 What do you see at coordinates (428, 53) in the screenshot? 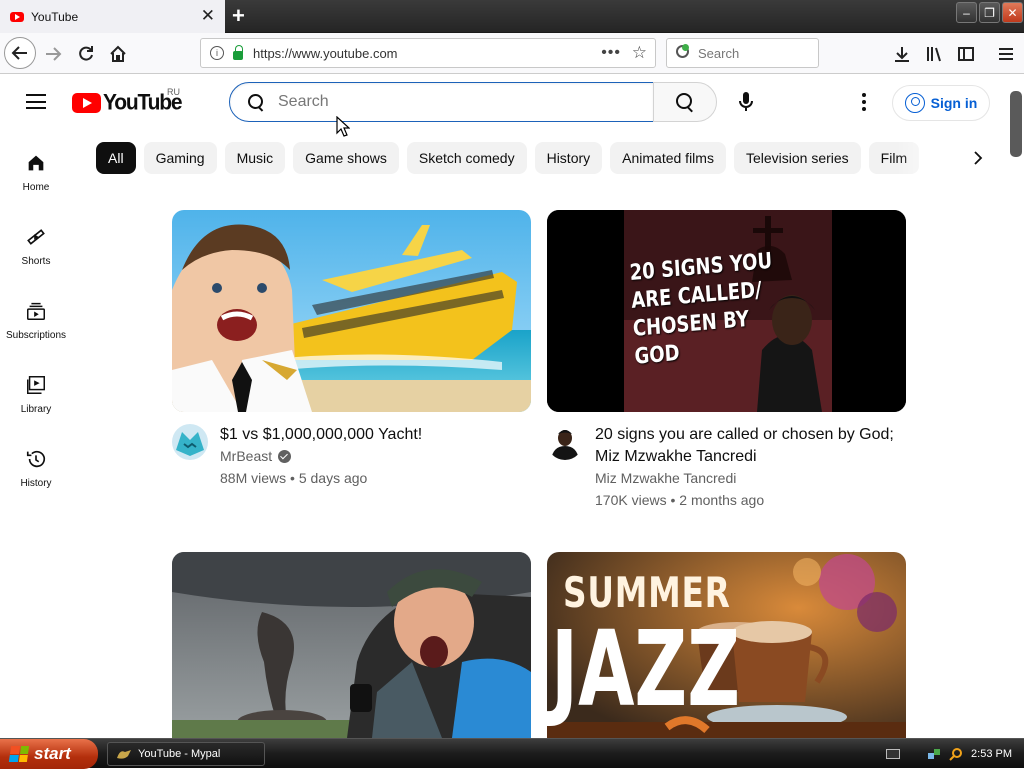
I see `address-bar: i https://www.youtube.com ••• ☆` at bounding box center [428, 53].